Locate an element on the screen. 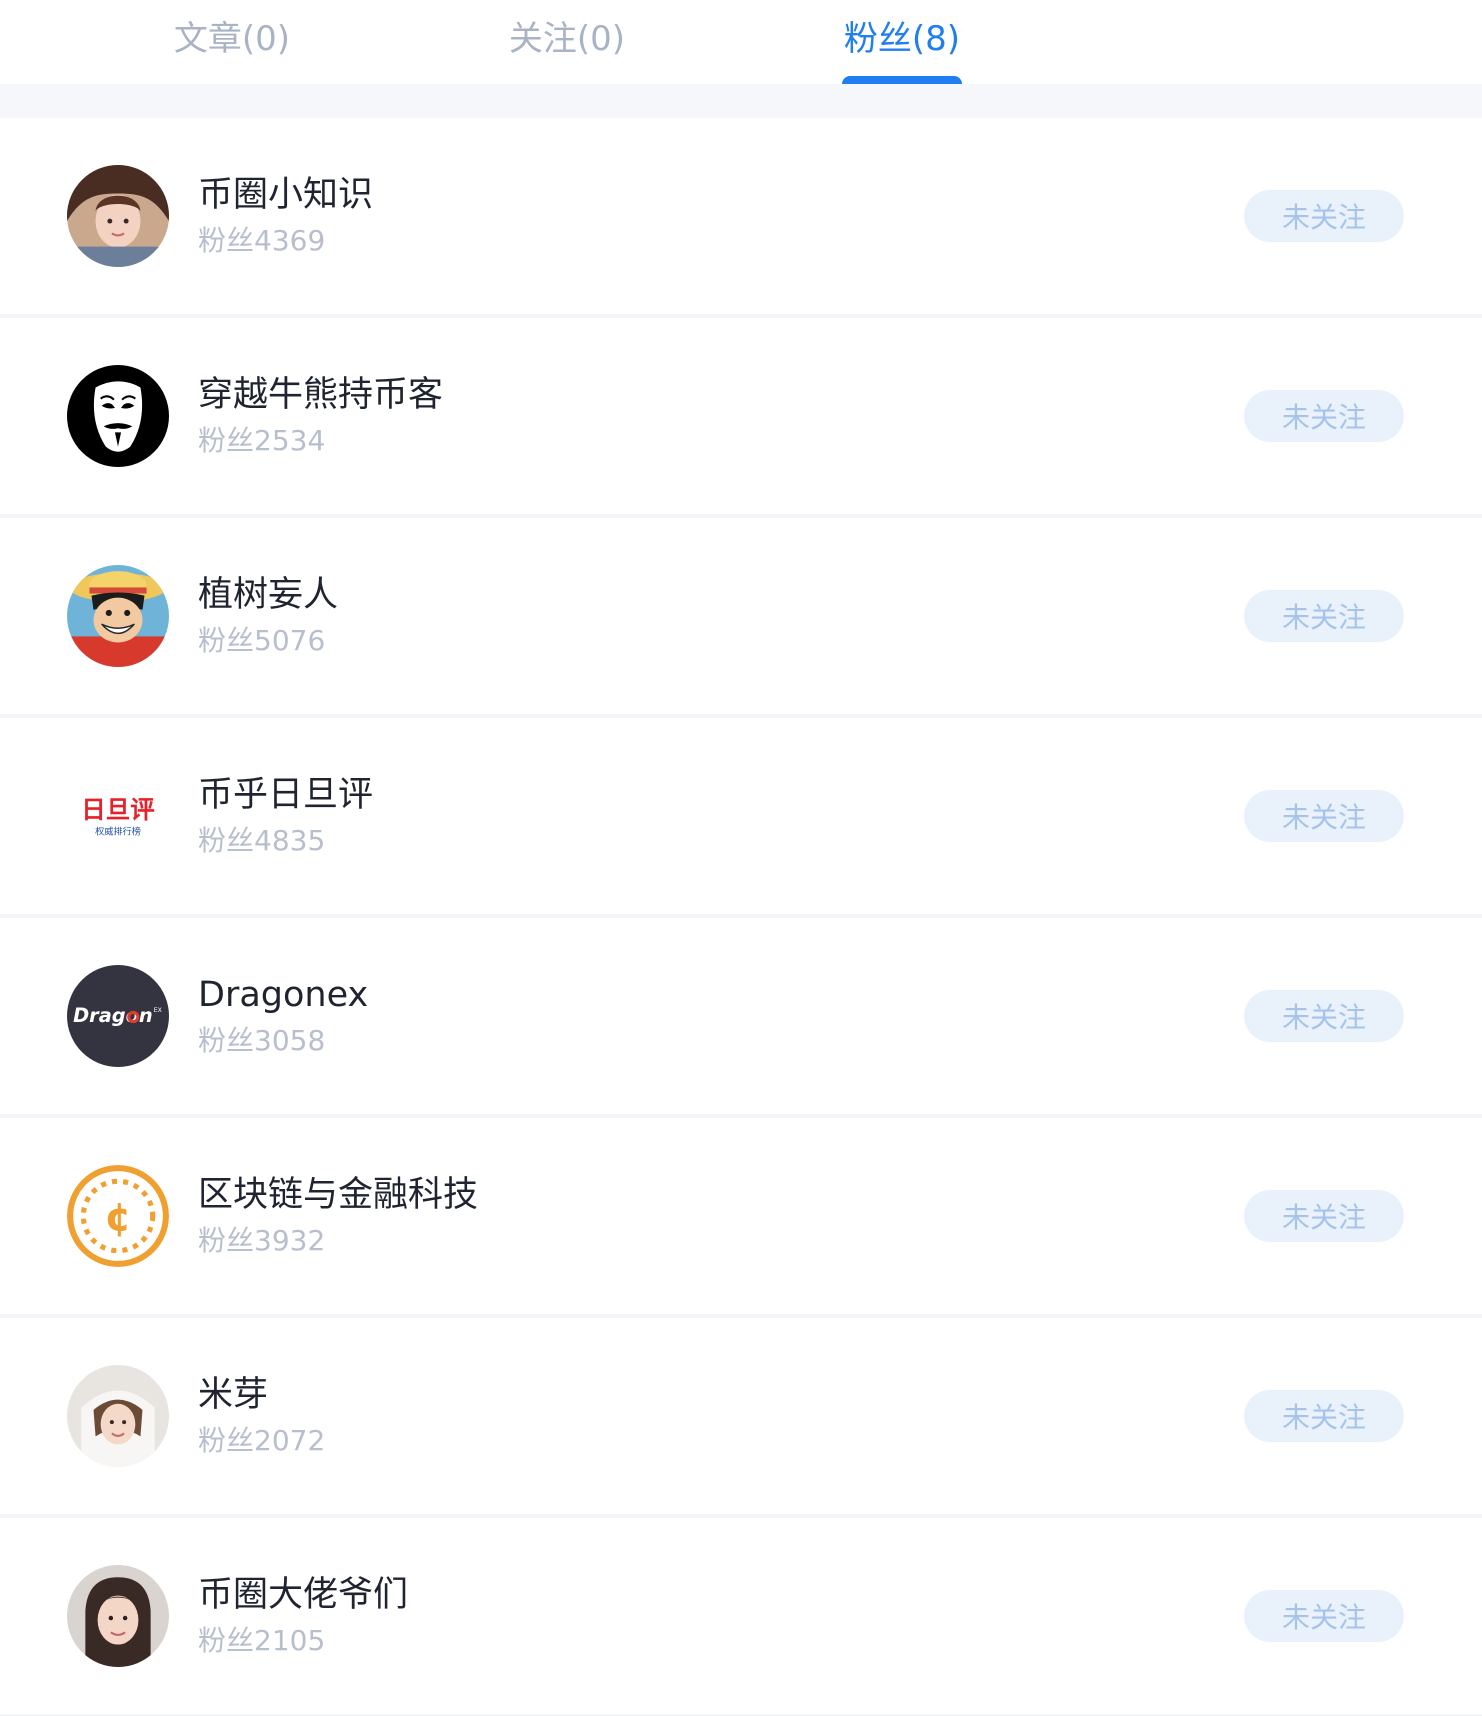 The width and height of the screenshot is (1482, 1716). user-info: 米芽 粉丝2072 is located at coordinates (261, 1416).